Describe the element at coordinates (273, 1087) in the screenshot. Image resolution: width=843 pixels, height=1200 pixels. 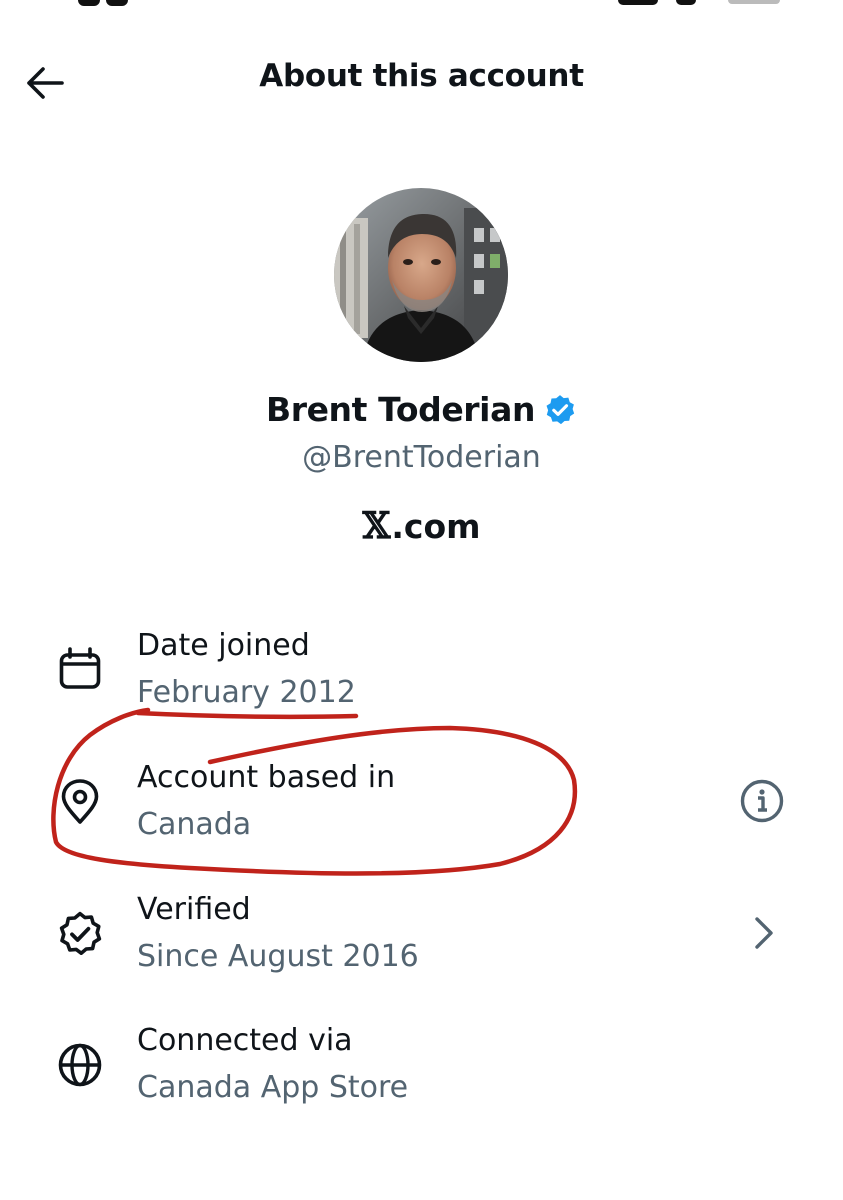
I see `detail-value: Canada App Store` at that location.